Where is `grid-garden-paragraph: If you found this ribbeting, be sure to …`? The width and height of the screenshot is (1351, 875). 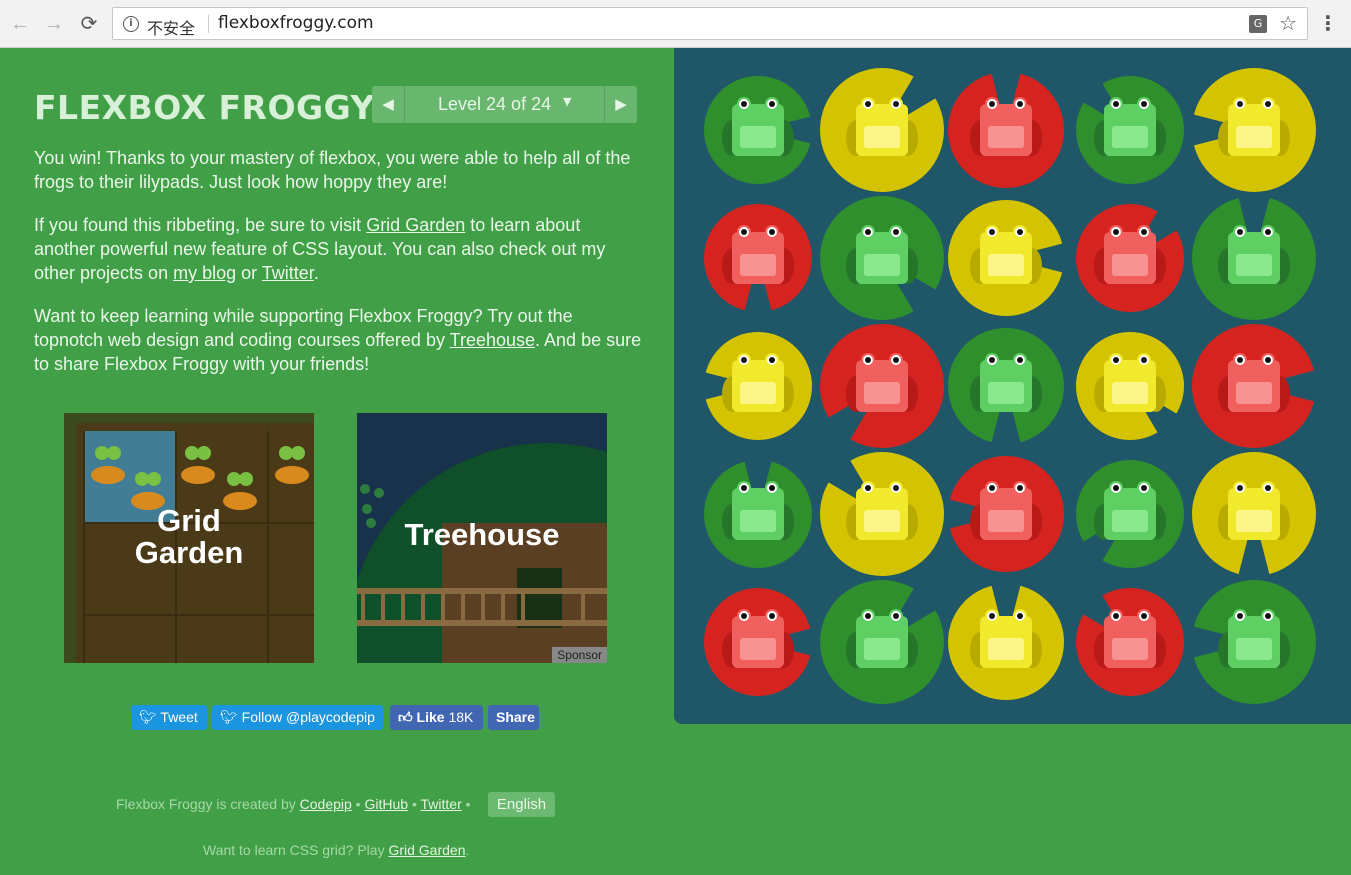 grid-garden-paragraph: If you found this ribbeting, be sure to … is located at coordinates (339, 249).